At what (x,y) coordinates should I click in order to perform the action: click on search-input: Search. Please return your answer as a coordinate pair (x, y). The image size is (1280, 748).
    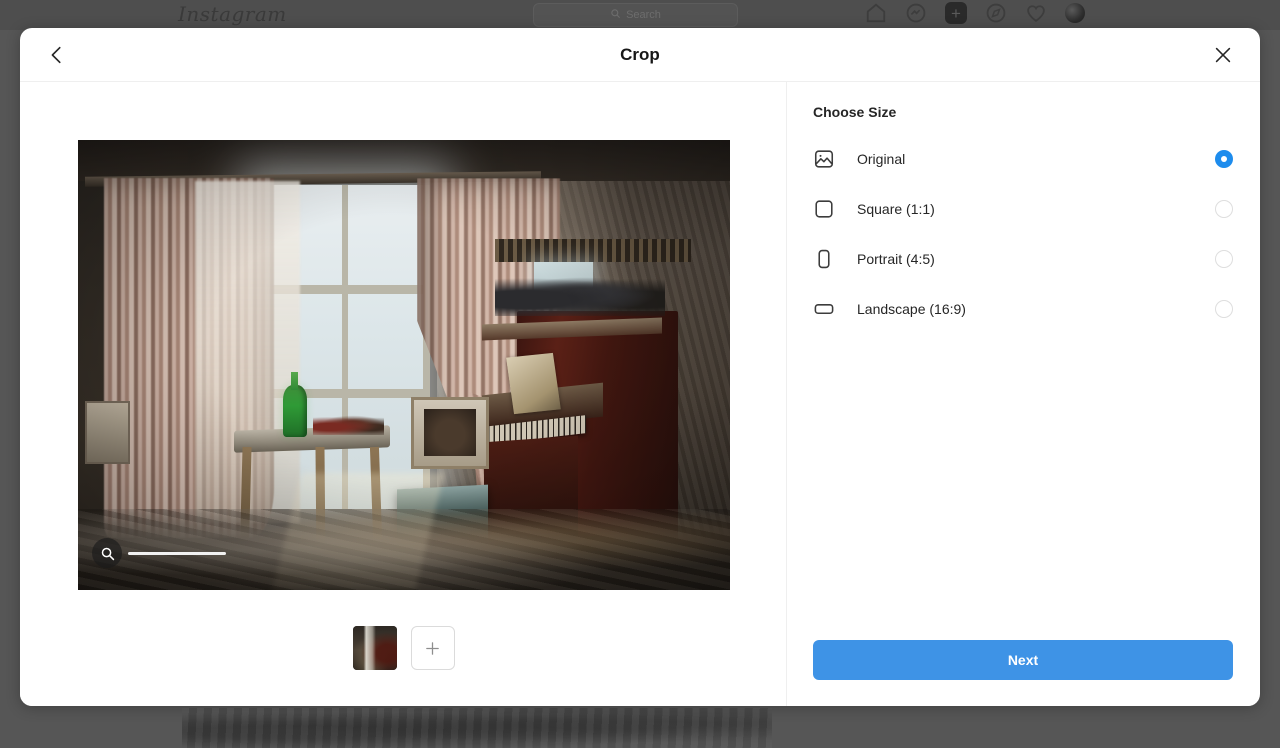
    Looking at the image, I should click on (635, 15).